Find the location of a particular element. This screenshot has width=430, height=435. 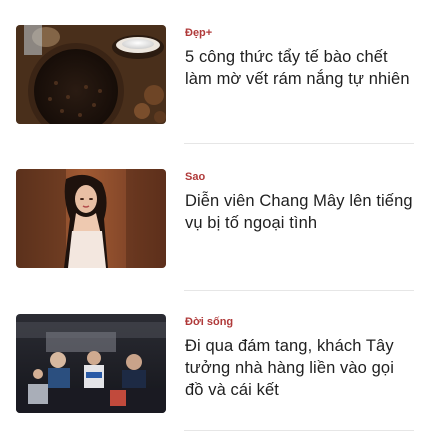

article-thumbnail-coffee-scrub is located at coordinates (91, 74).